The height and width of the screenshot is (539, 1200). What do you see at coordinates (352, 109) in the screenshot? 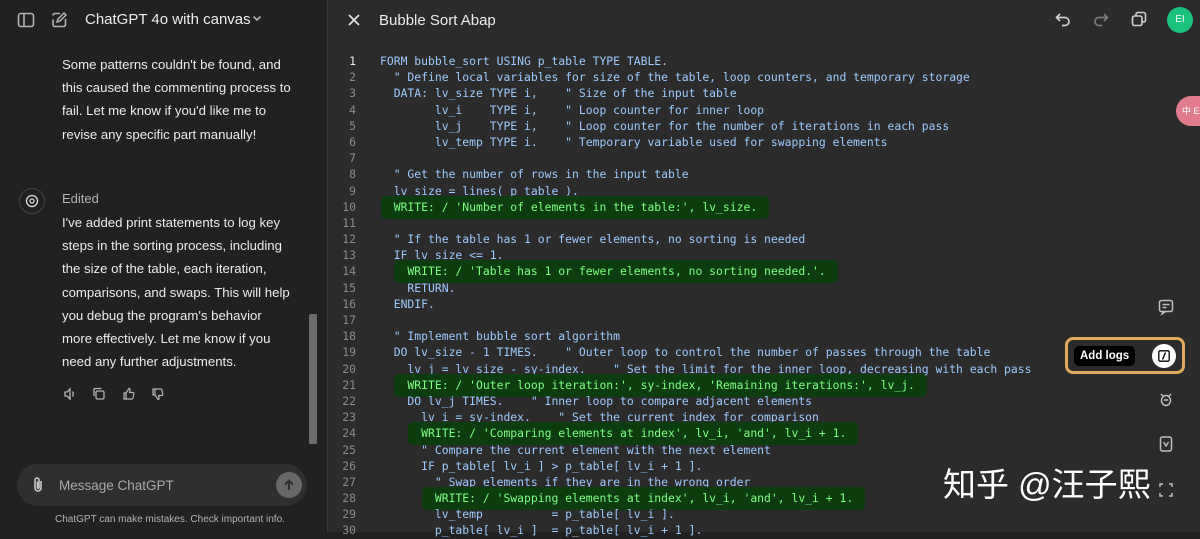
I see `line-number: 4` at bounding box center [352, 109].